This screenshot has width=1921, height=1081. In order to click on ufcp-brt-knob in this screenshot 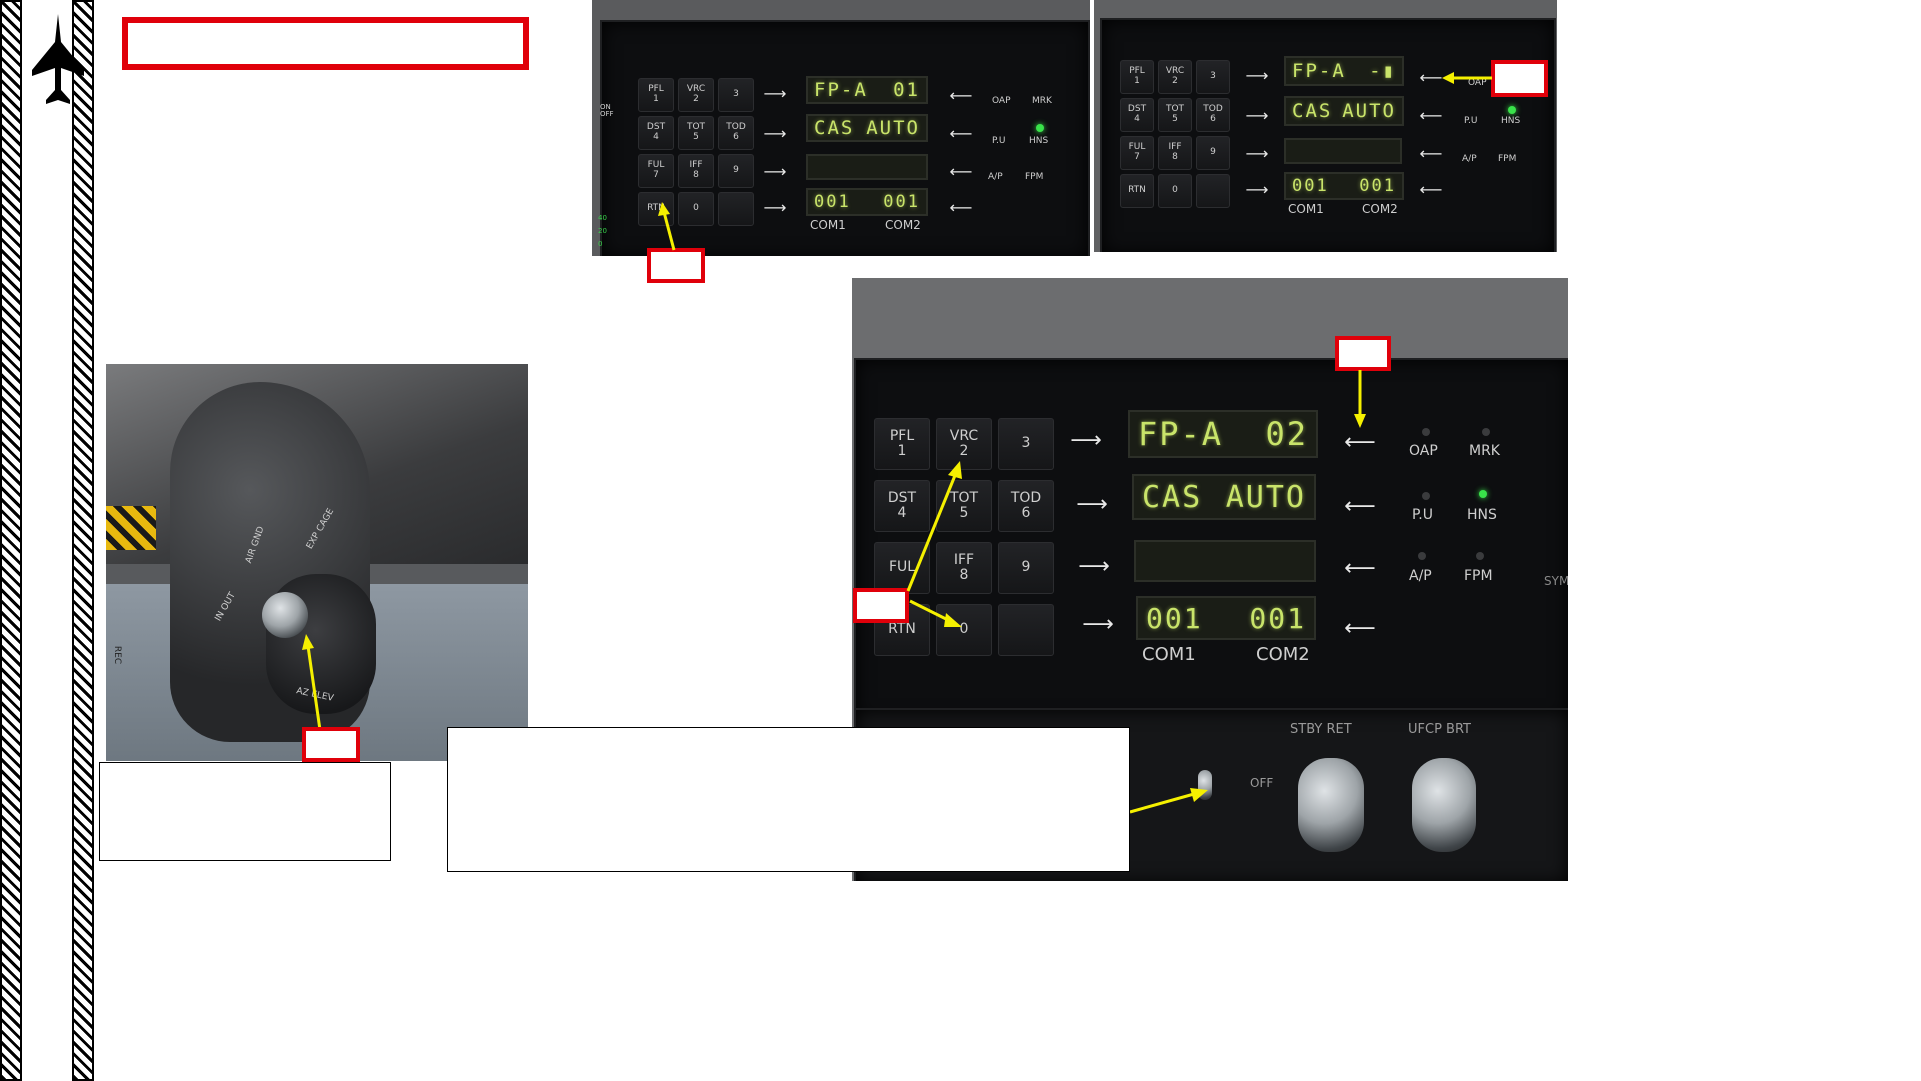, I will do `click(1444, 805)`.